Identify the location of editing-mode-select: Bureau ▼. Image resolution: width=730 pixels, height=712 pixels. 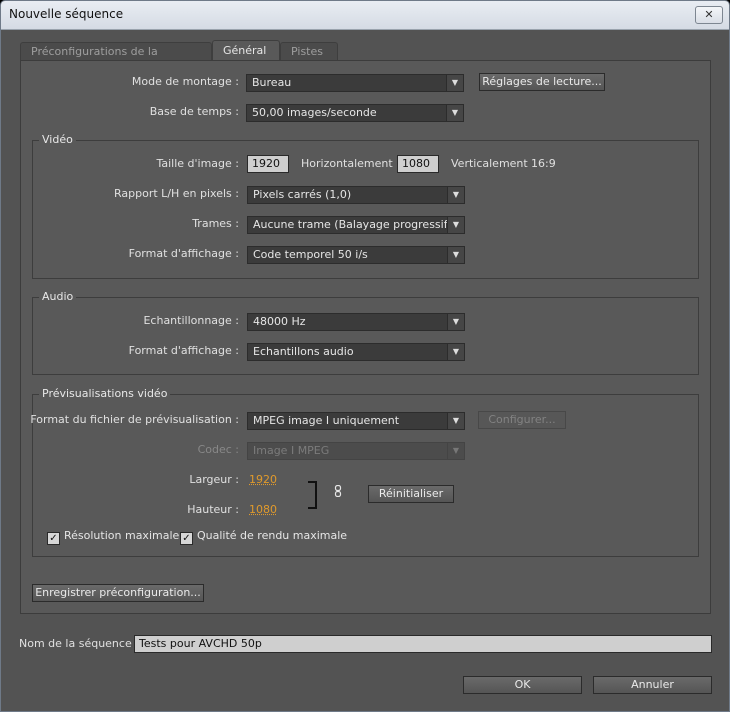
(355, 83).